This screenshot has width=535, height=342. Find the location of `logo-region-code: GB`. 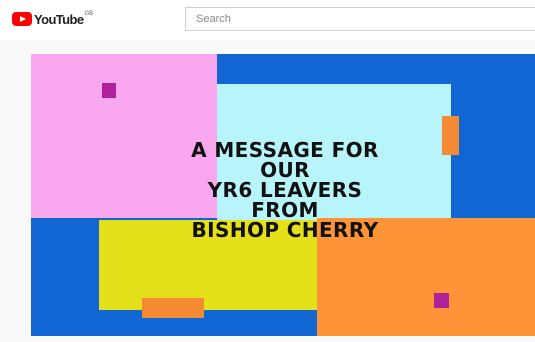

logo-region-code: GB is located at coordinates (89, 14).